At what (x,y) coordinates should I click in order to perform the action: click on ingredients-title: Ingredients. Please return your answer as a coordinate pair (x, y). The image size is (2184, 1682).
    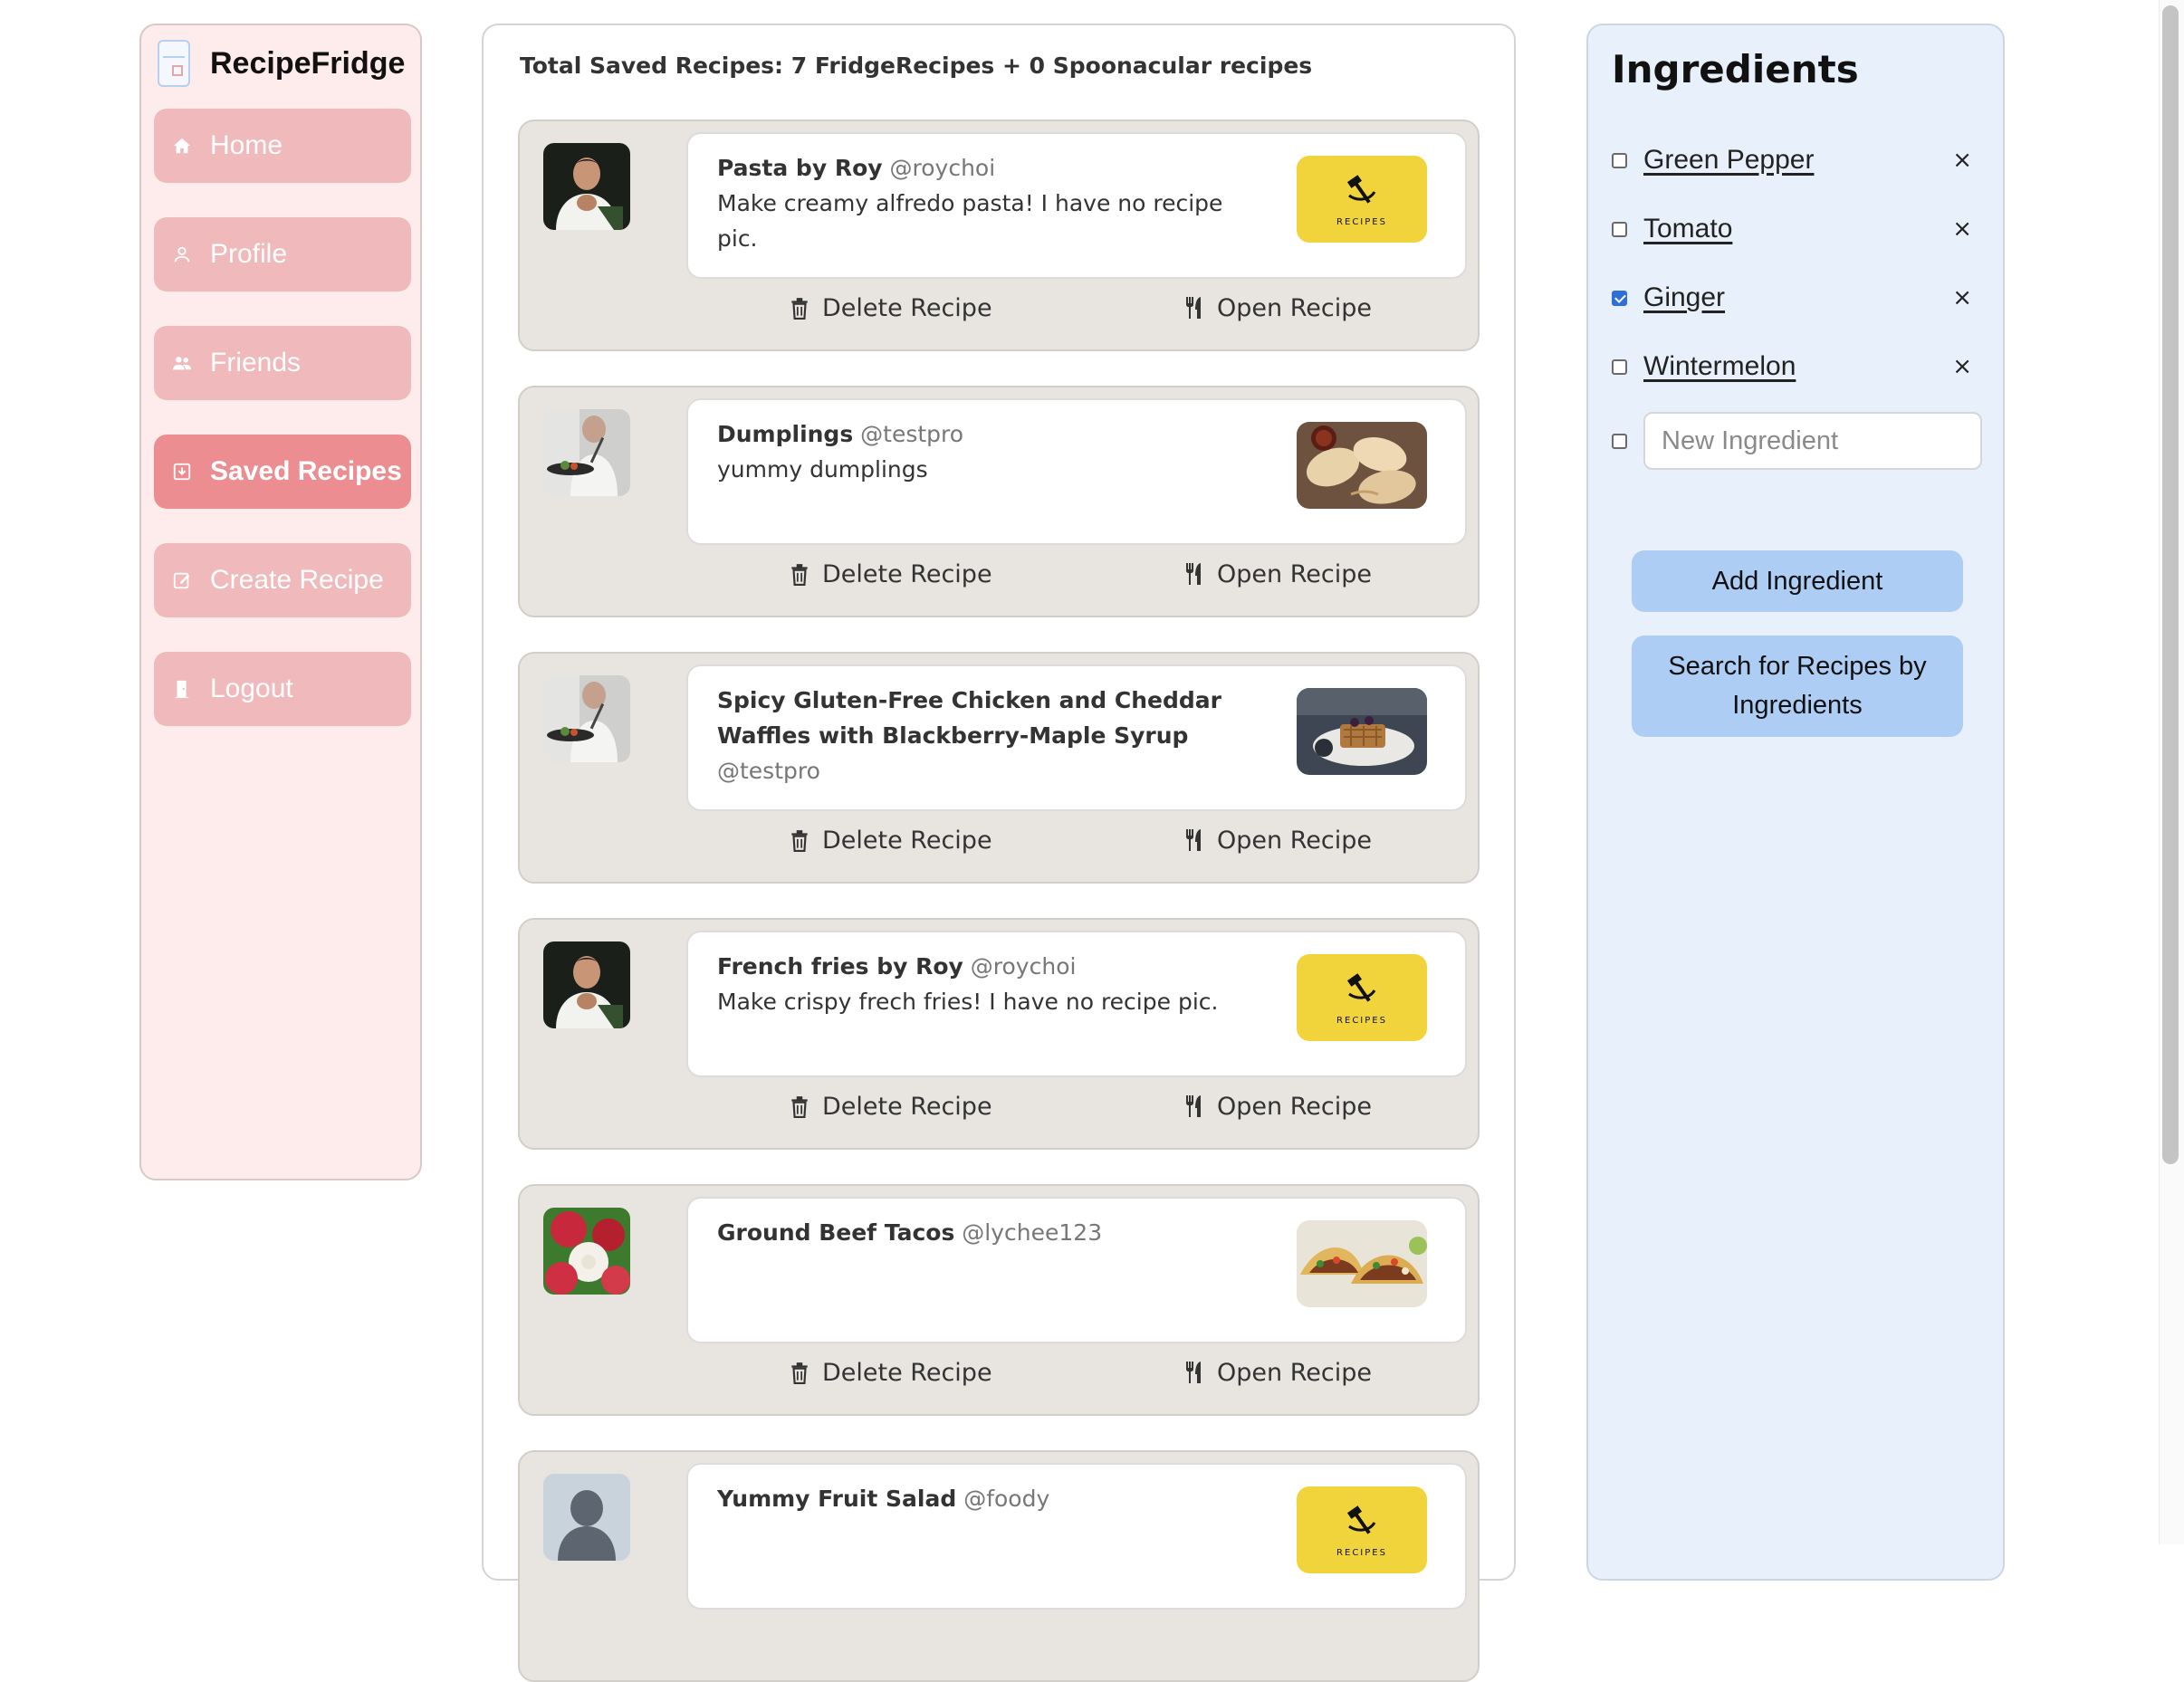
    Looking at the image, I should click on (1735, 69).